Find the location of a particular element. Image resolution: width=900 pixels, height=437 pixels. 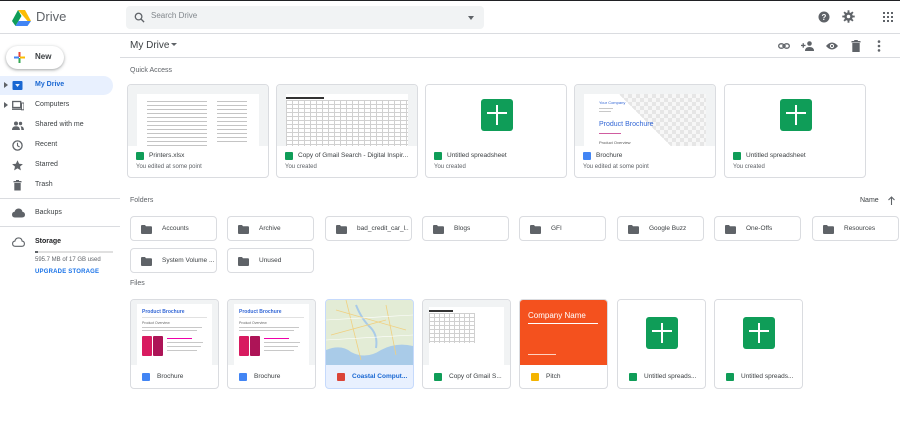

computers-icon is located at coordinates (18, 105).